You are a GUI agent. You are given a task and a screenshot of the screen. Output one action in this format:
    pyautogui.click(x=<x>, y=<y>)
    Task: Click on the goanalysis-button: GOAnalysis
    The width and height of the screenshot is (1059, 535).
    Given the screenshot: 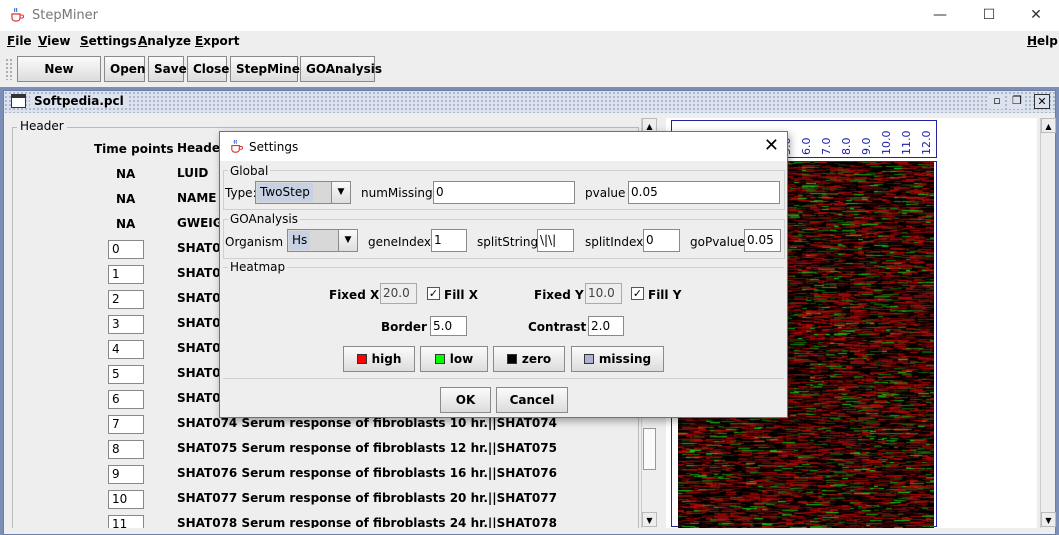 What is the action you would take?
    pyautogui.click(x=341, y=69)
    